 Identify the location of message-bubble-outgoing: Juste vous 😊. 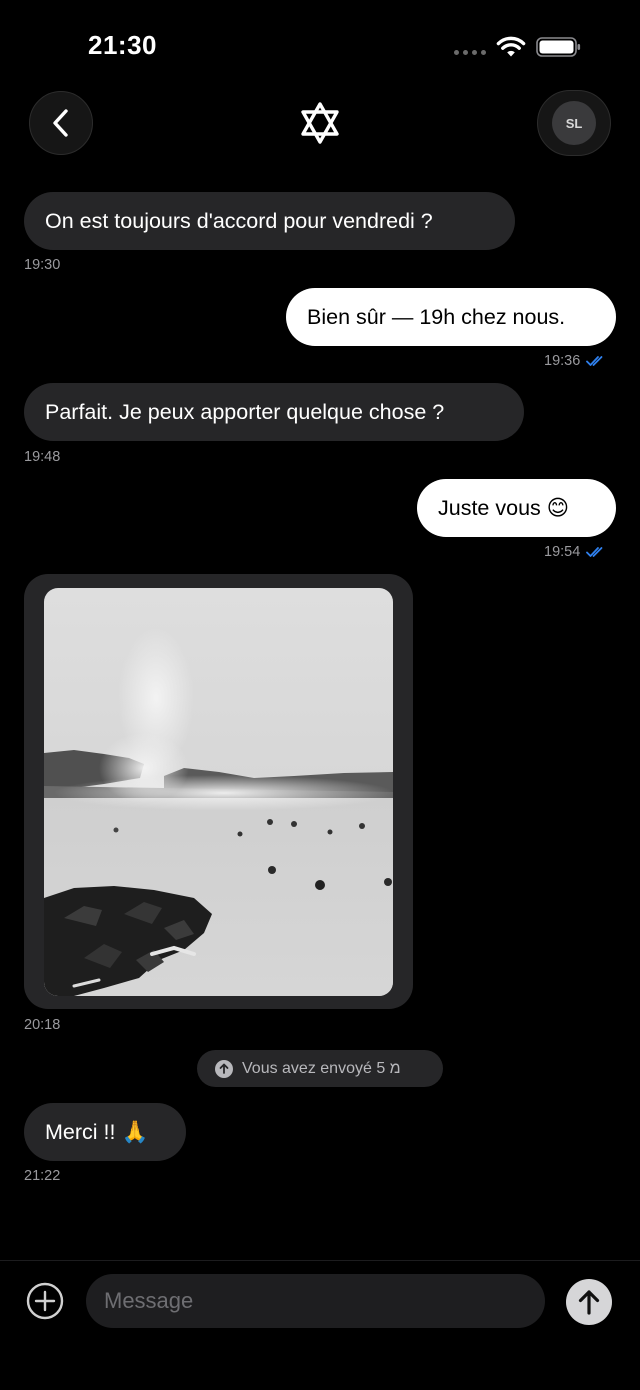
(516, 508).